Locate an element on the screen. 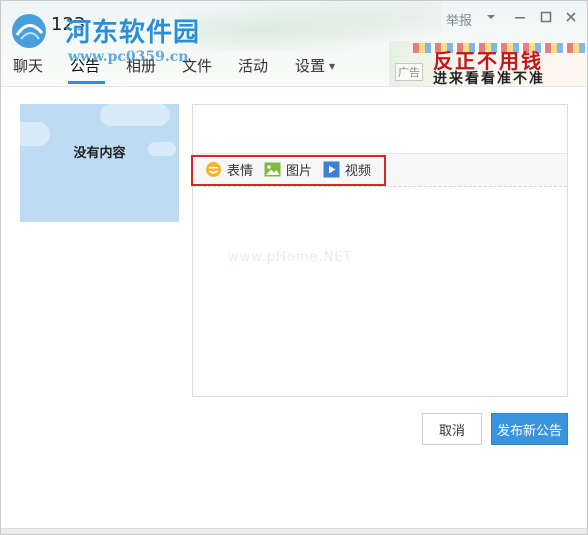 The height and width of the screenshot is (535, 588). publish-announcement-button: 发布新公告 is located at coordinates (529, 429).